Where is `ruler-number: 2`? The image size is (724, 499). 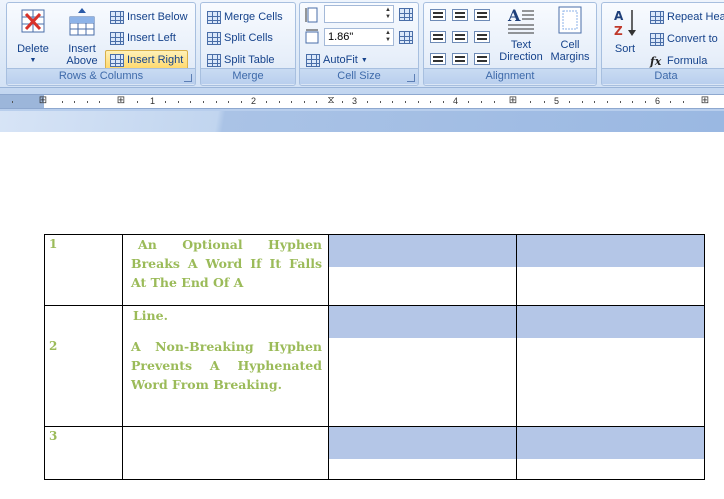
ruler-number: 2 is located at coordinates (254, 101).